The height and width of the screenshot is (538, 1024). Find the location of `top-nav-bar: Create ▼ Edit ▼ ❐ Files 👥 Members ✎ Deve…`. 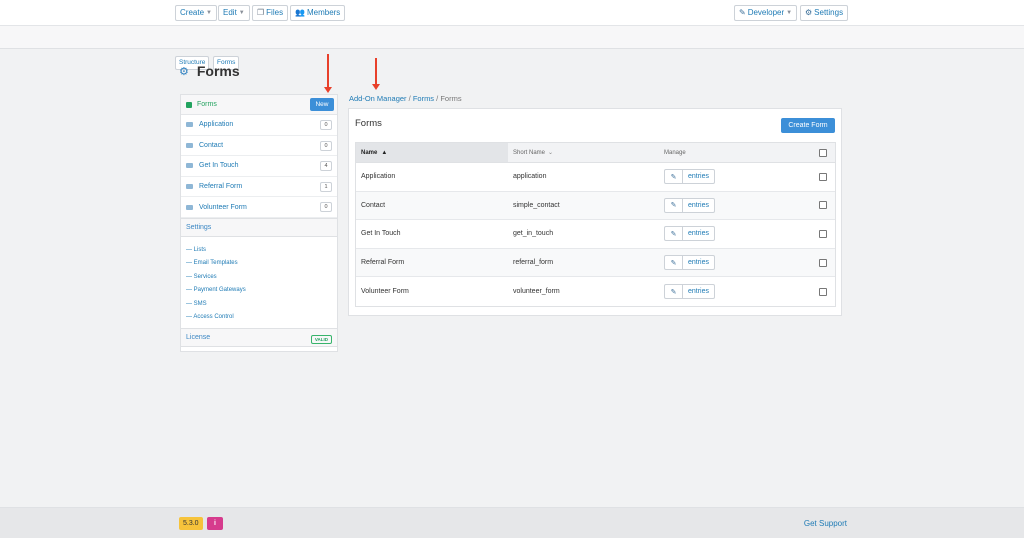

top-nav-bar: Create ▼ Edit ▼ ❐ Files 👥 Members ✎ Deve… is located at coordinates (512, 13).